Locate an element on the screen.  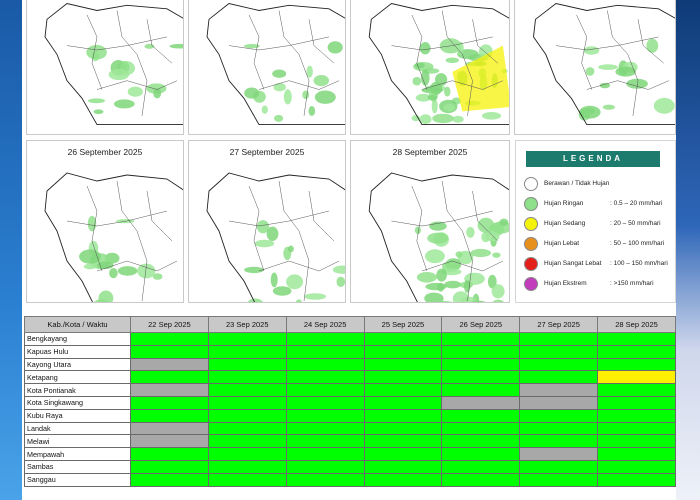
legend-label: Hujan Sedang is located at coordinates (565, 223).